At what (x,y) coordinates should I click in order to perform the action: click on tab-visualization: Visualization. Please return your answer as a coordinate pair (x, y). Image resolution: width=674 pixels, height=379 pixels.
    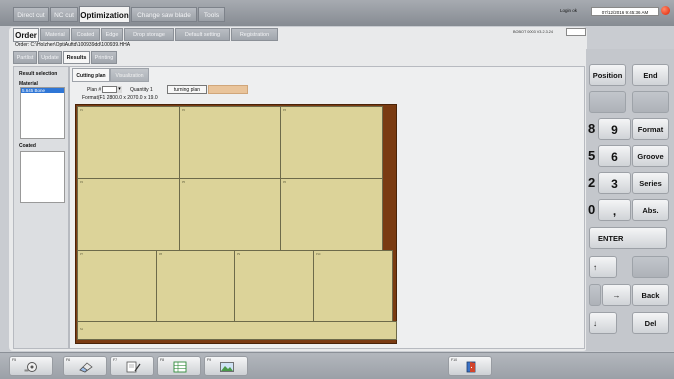
    Looking at the image, I should click on (129, 75).